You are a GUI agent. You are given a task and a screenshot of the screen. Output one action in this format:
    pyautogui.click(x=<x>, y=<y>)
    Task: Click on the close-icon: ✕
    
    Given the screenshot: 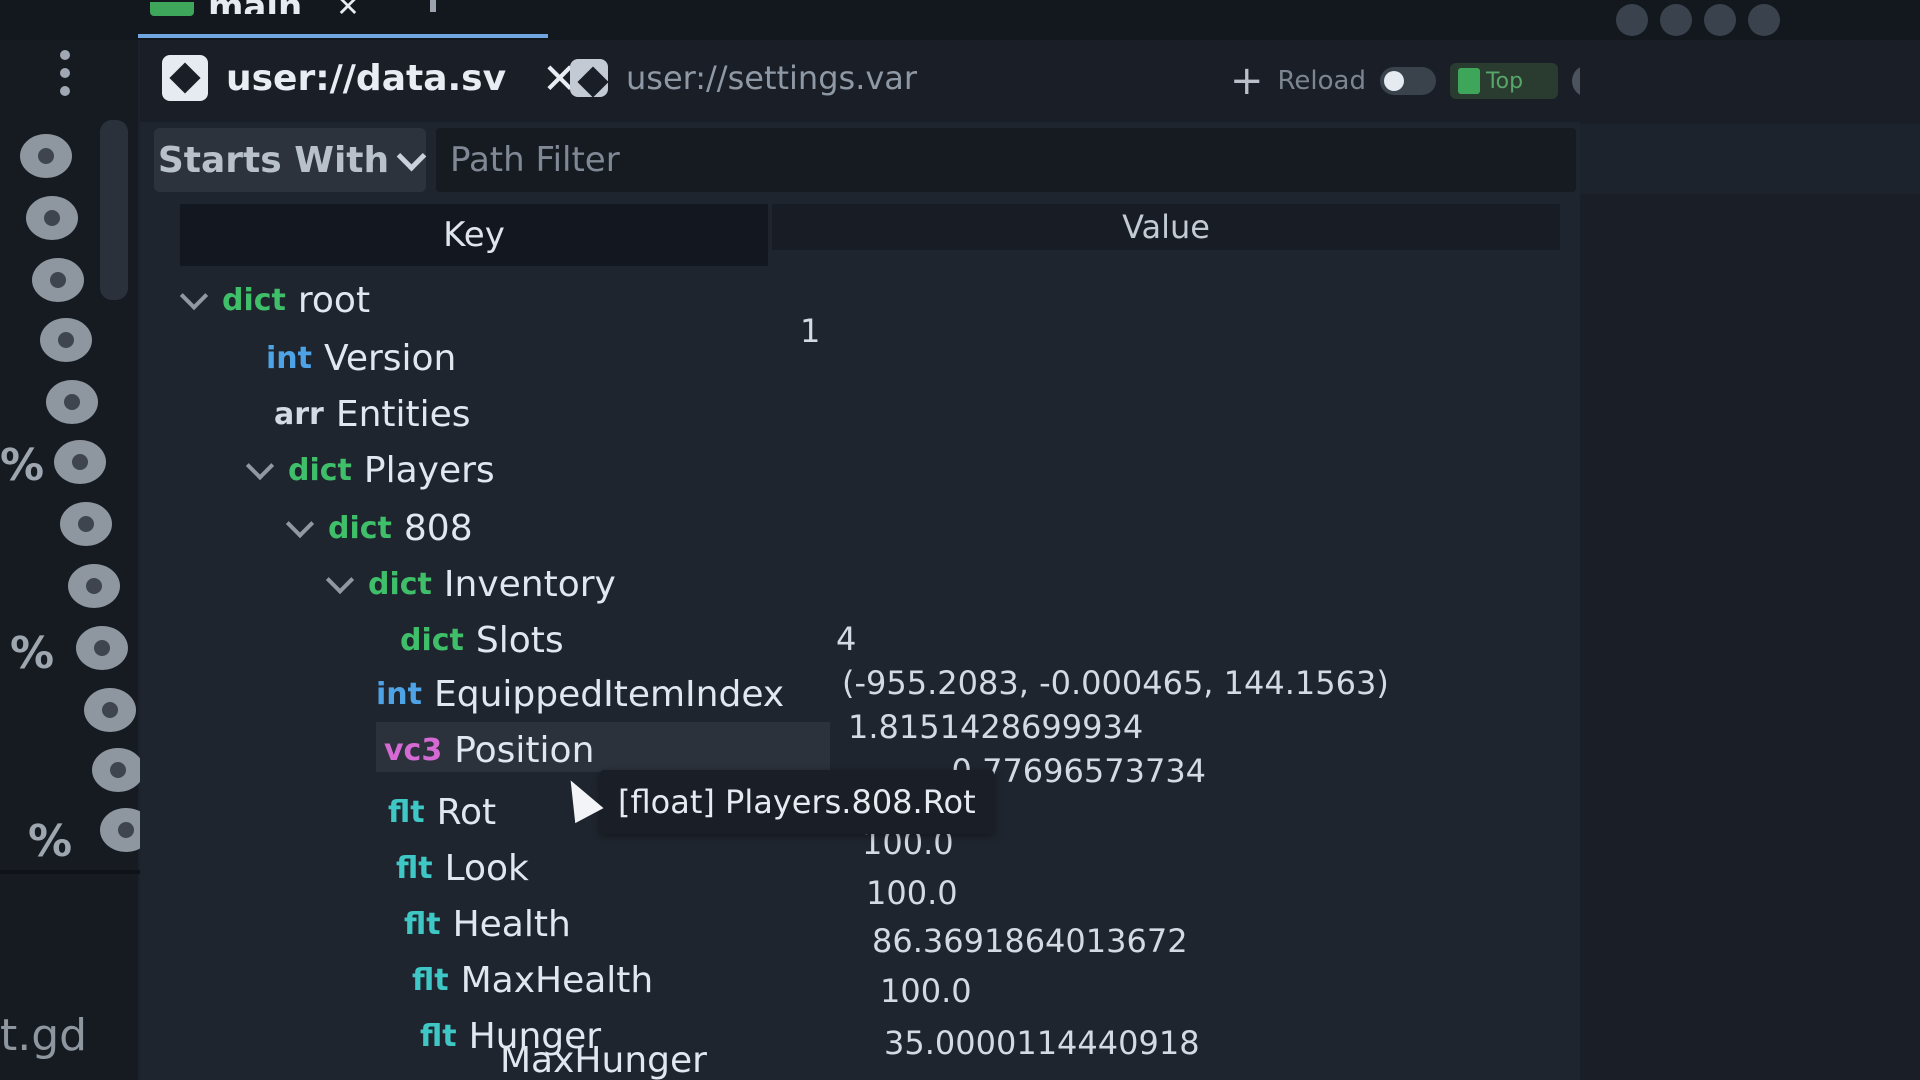 What is the action you would take?
    pyautogui.click(x=347, y=7)
    